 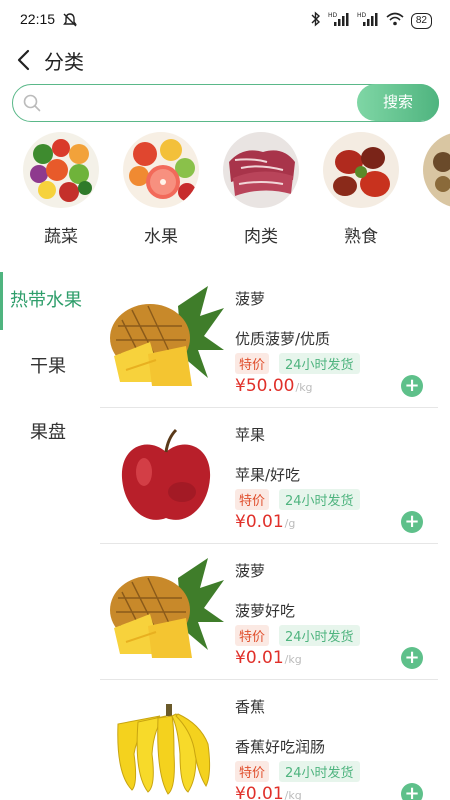 I want to click on product-description: 优质菠萝/优质, so click(x=283, y=339).